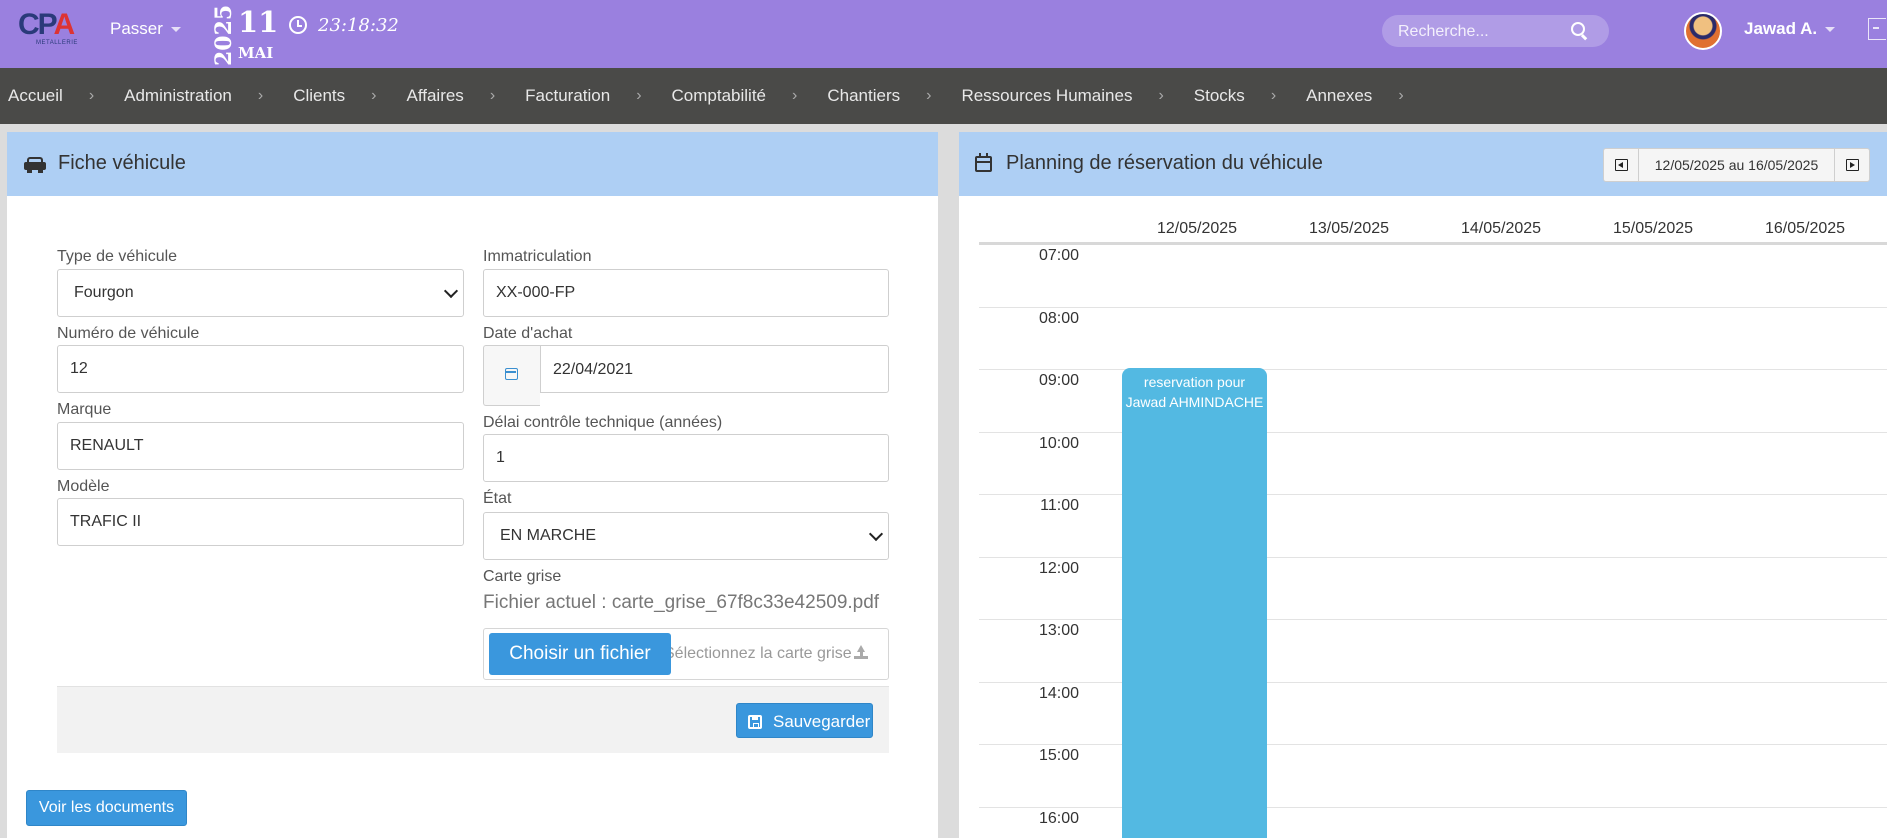 This screenshot has height=838, width=1887. What do you see at coordinates (1058, 380) in the screenshot?
I see `hour-label: 09:00` at bounding box center [1058, 380].